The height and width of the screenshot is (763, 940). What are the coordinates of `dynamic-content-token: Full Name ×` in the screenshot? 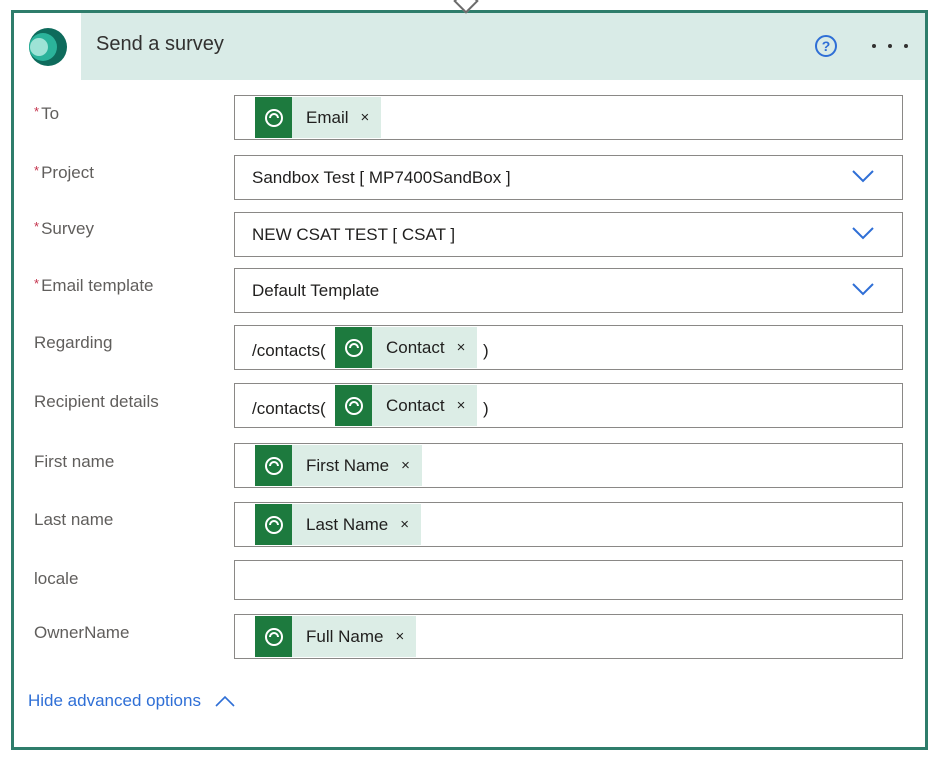 It's located at (336, 636).